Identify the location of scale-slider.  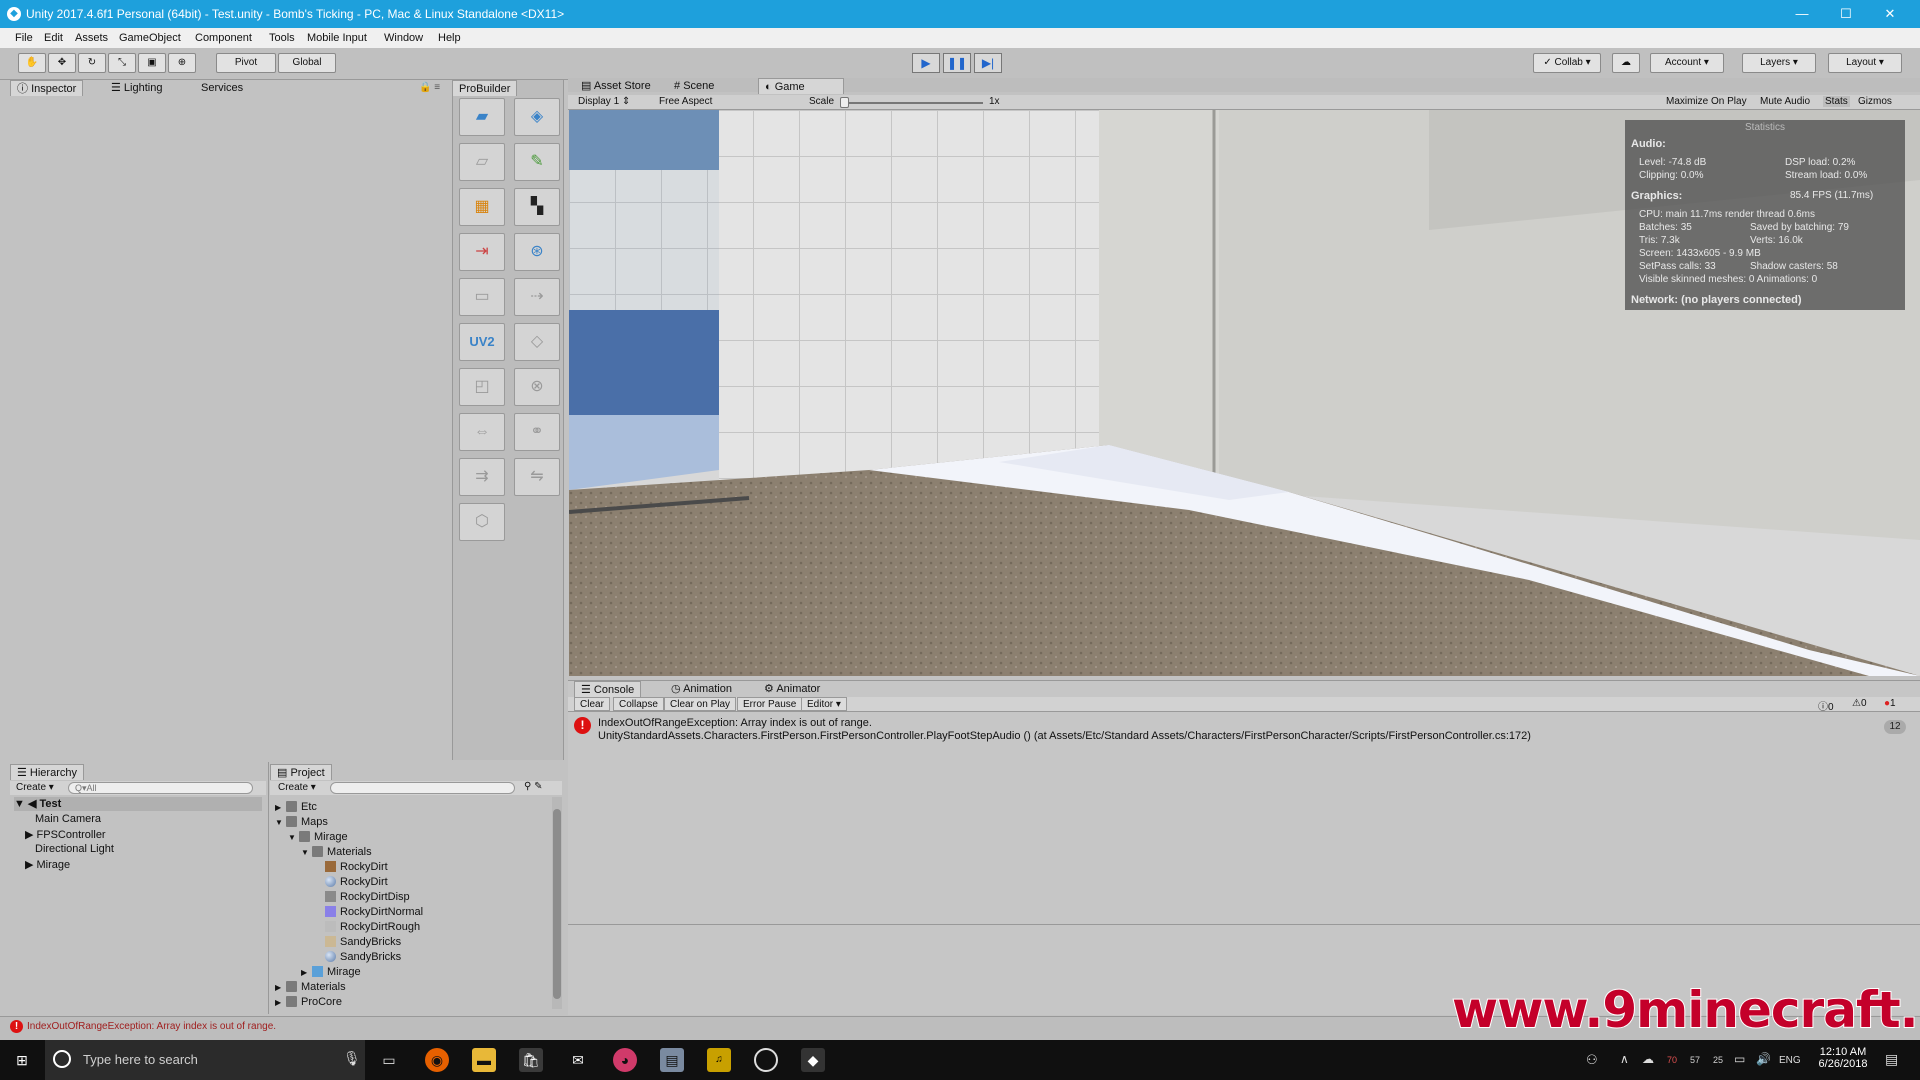
(913, 103).